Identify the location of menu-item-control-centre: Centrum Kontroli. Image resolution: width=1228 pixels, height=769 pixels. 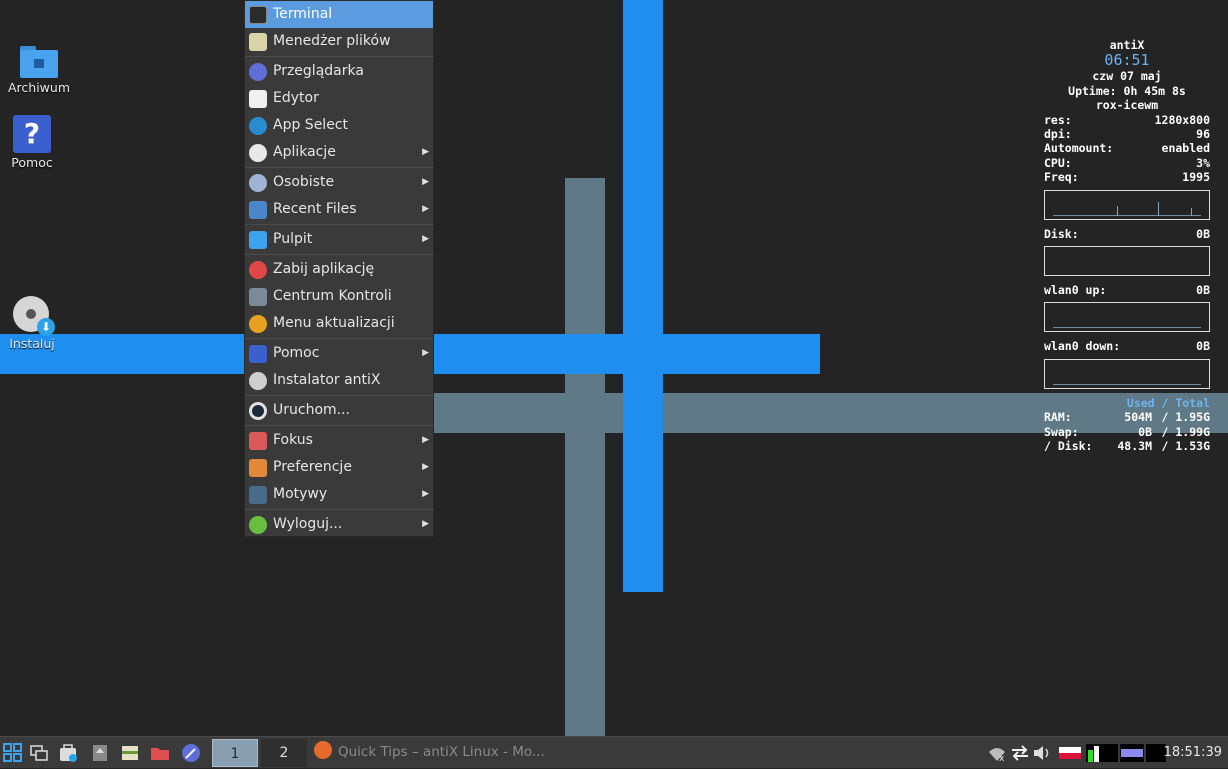
(339, 296).